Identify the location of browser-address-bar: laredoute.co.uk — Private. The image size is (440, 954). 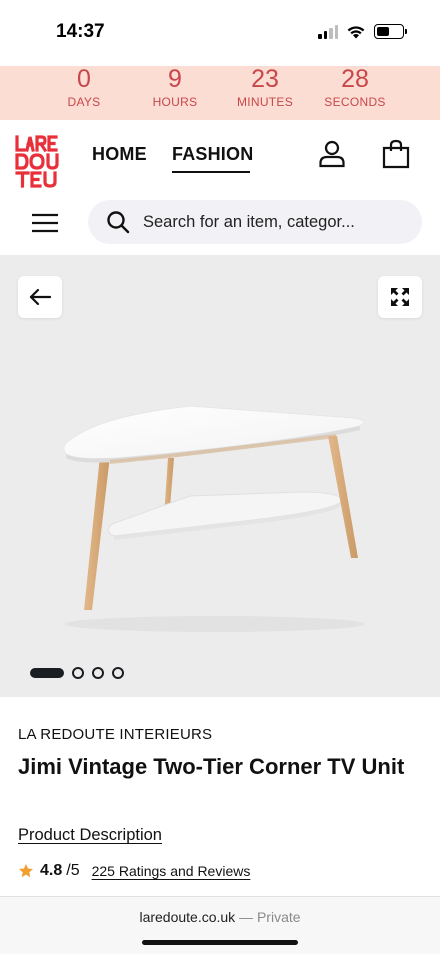
(220, 925).